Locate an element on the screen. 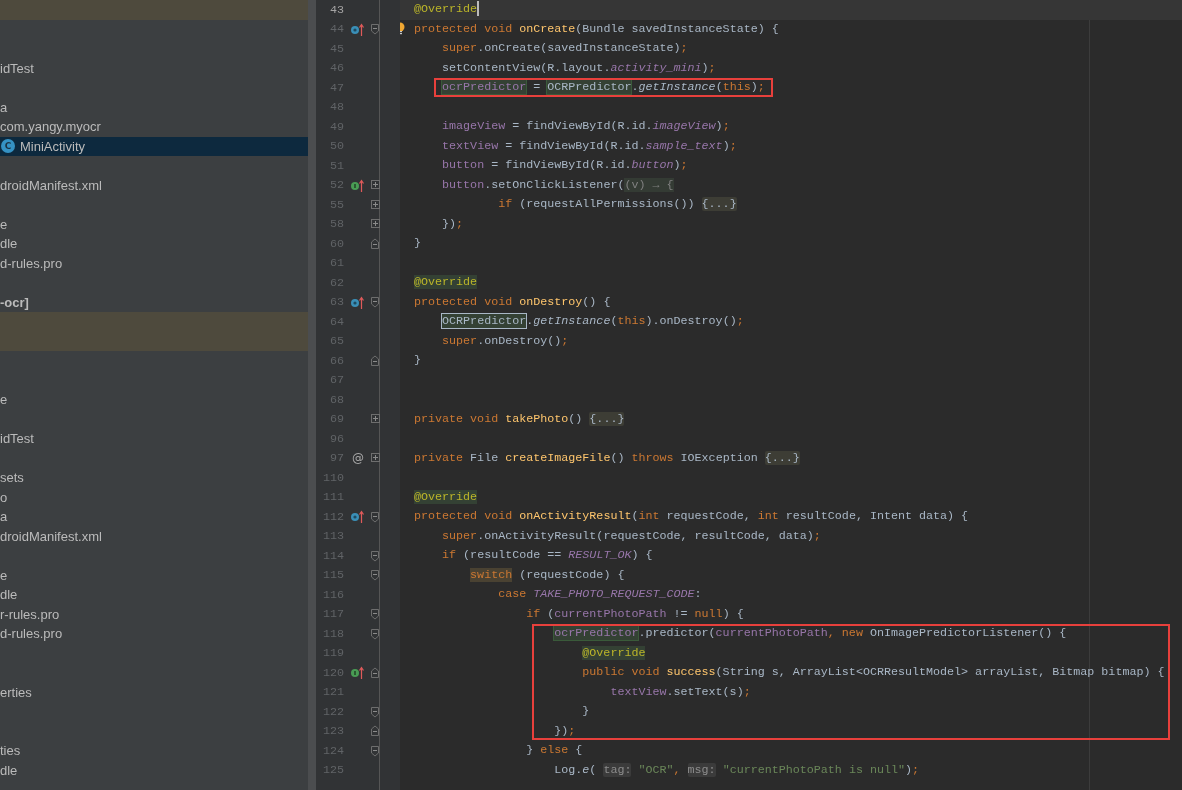 The height and width of the screenshot is (790, 1182). code-line: OCRPredictor.getInstance(this).onDestroy(); is located at coordinates (593, 321).